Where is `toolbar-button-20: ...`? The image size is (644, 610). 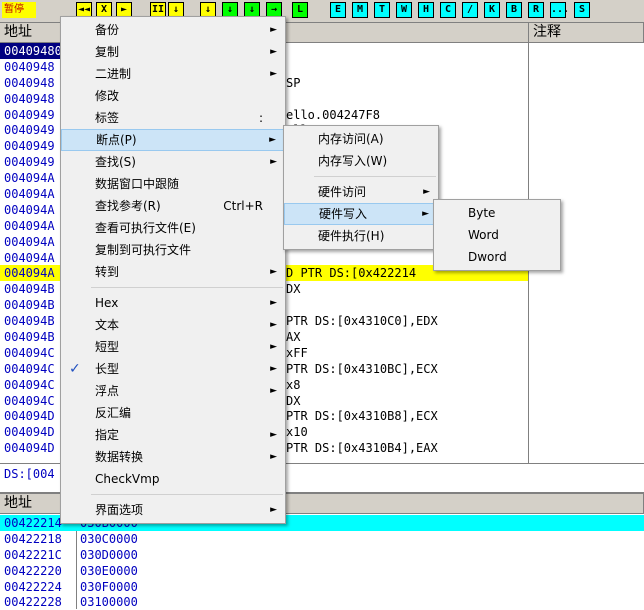 toolbar-button-20: ... is located at coordinates (559, 10).